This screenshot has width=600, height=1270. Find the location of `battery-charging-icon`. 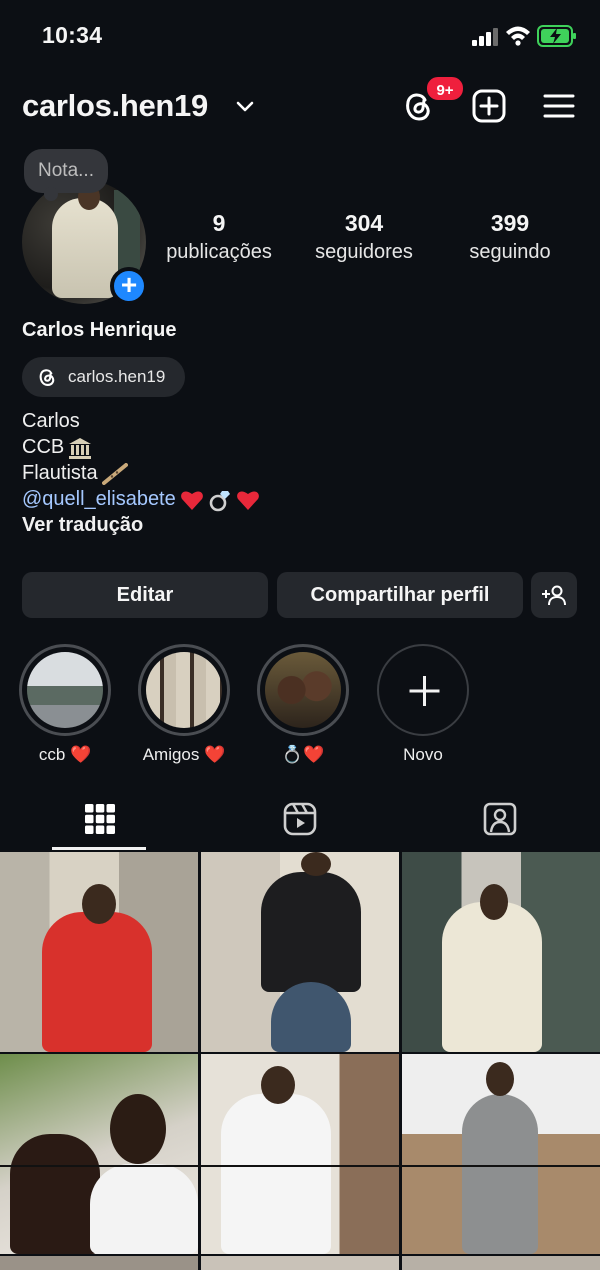

battery-charging-icon is located at coordinates (556, 36).